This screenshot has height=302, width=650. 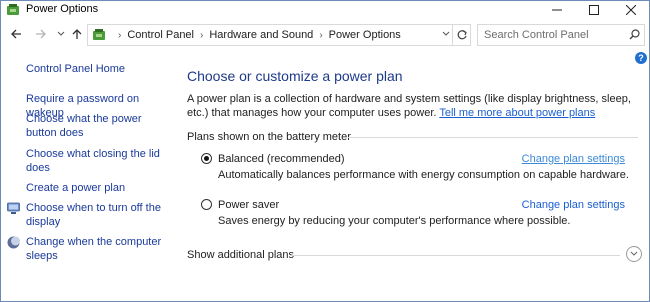 I want to click on breadcrumb-power-options: Power Options, so click(x=365, y=35).